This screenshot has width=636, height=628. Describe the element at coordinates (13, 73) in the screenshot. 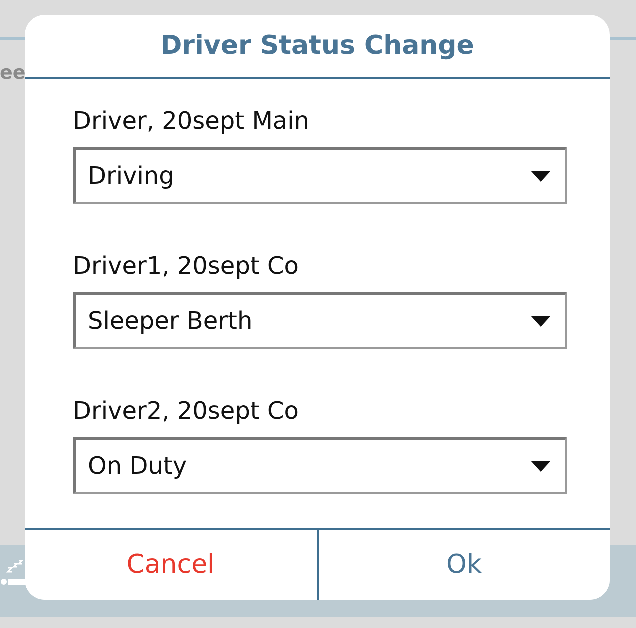

I see `background-label: ee` at that location.